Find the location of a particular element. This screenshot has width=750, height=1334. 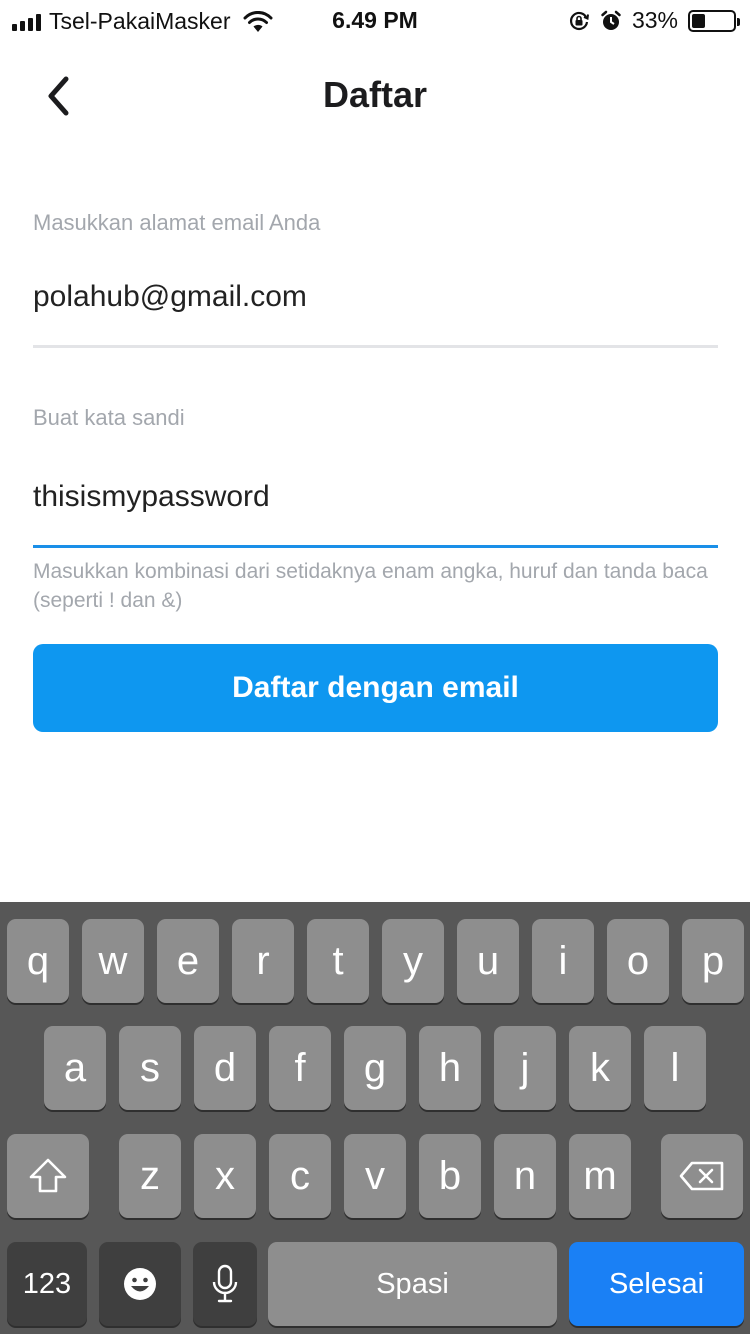

status-bar-right: 33% is located at coordinates (654, 20).